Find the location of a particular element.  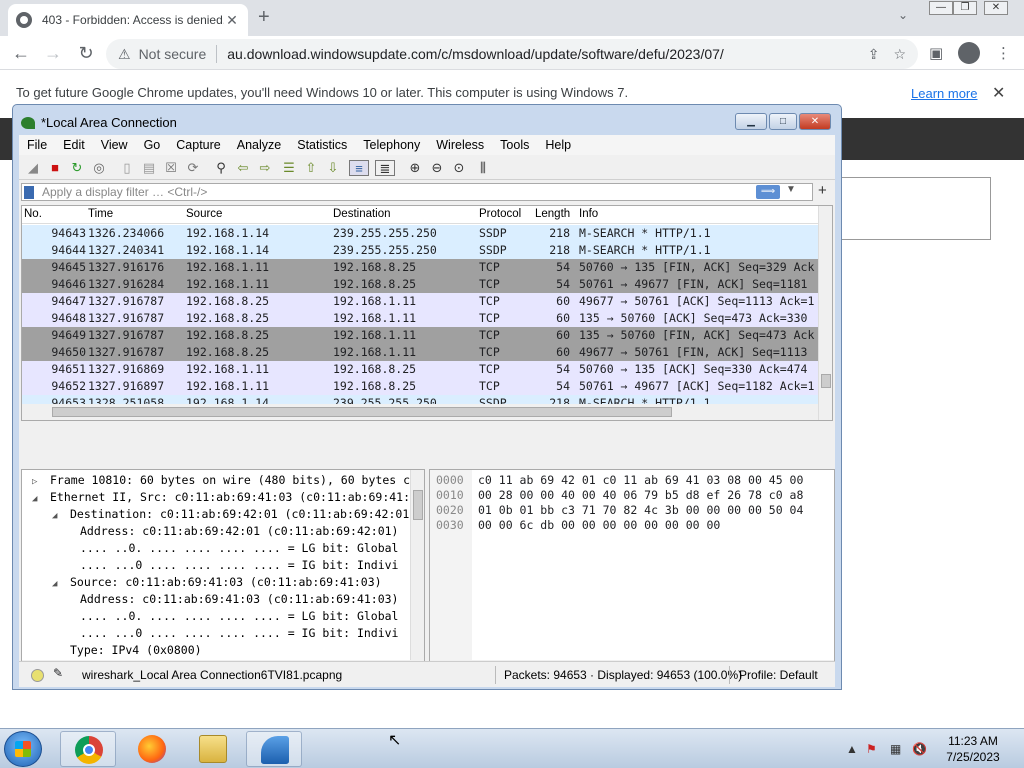

profile-label: Profile: Default is located at coordinates (778, 675).